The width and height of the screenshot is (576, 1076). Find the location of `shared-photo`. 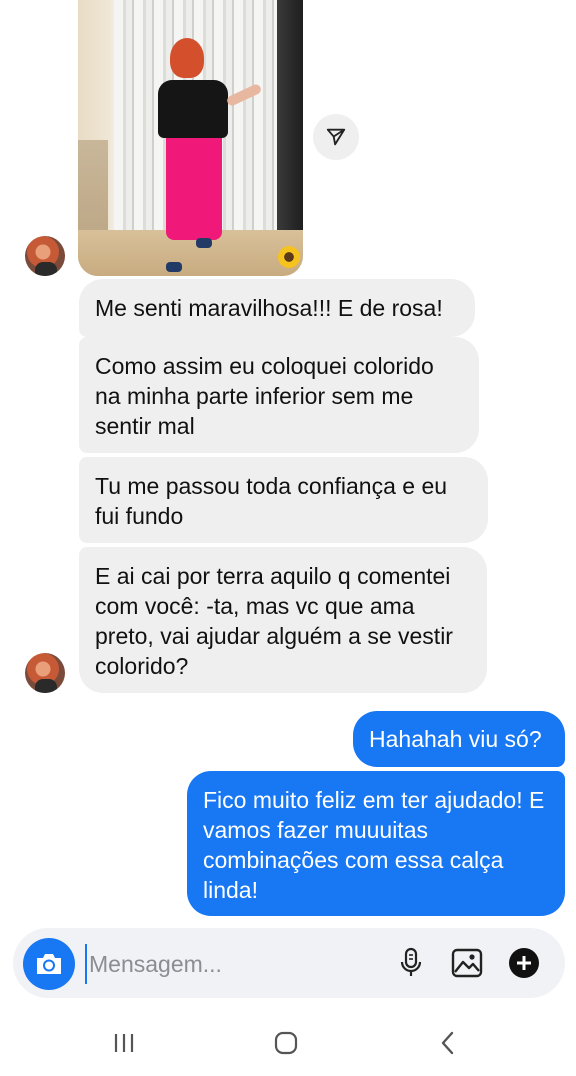

shared-photo is located at coordinates (190, 138).